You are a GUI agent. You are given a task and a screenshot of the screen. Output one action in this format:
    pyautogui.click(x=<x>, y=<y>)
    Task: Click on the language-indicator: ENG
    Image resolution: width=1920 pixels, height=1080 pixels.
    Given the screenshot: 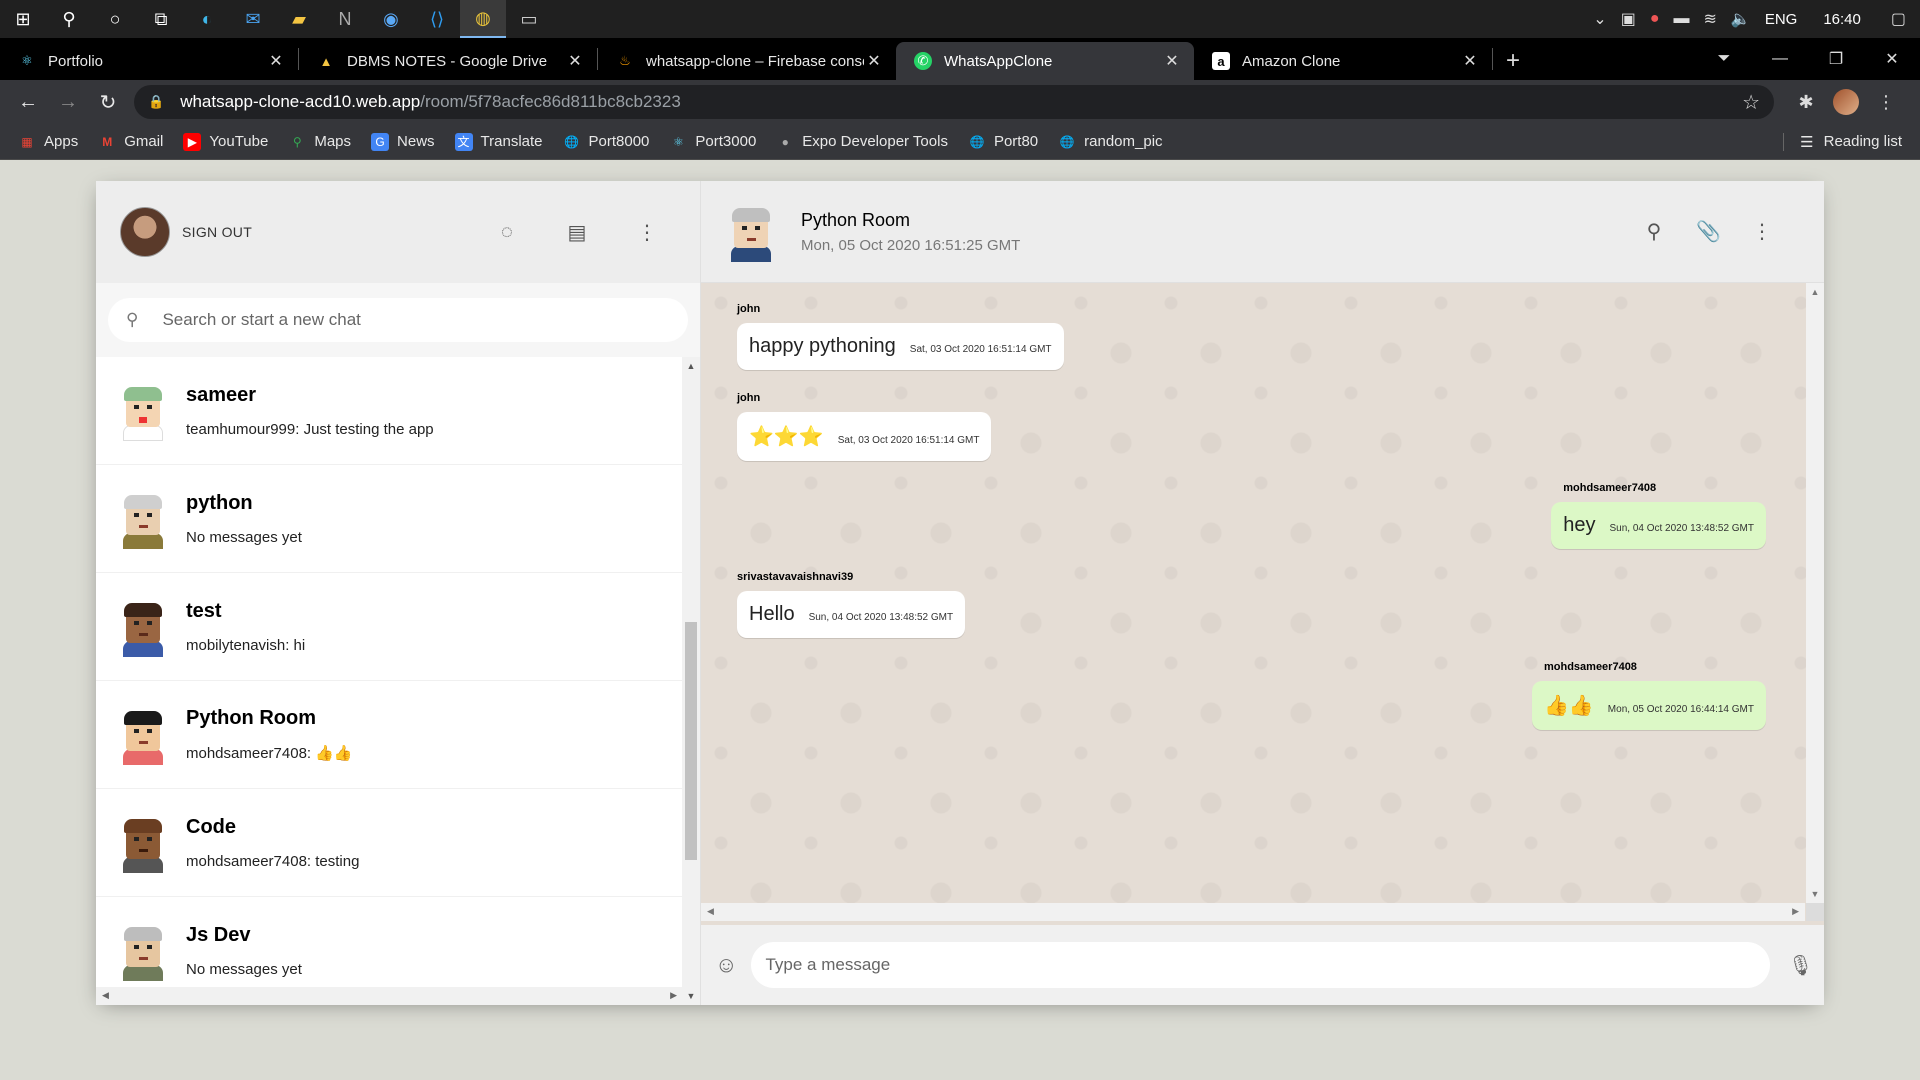 What is the action you would take?
    pyautogui.click(x=1781, y=19)
    